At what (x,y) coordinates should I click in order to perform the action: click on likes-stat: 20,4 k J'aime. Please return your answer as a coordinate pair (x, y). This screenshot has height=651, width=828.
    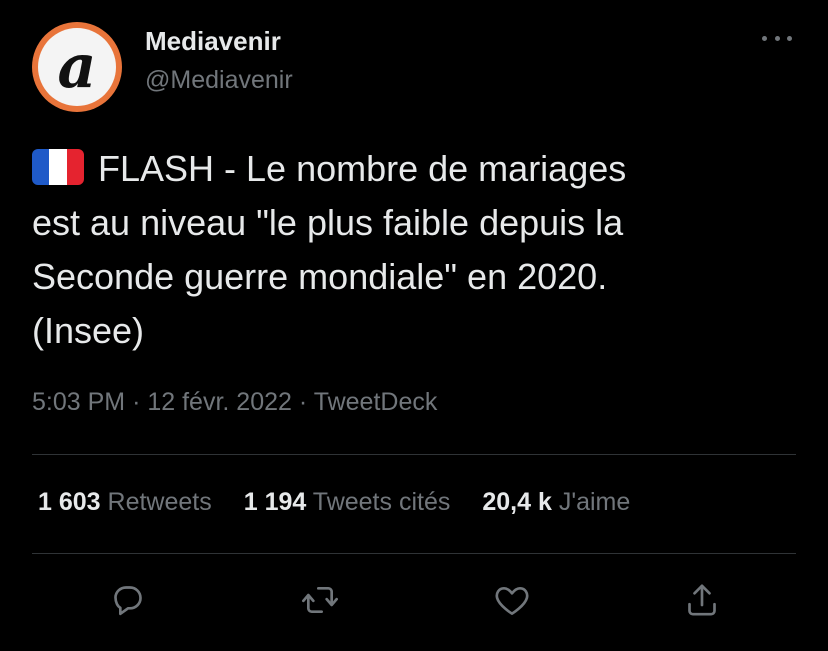
    Looking at the image, I should click on (556, 502).